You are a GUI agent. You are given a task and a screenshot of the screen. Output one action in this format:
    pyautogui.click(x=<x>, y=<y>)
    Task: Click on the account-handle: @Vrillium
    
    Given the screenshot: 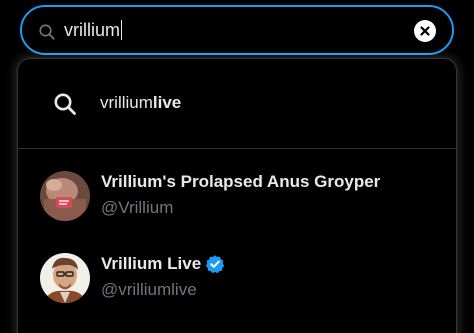 What is the action you would take?
    pyautogui.click(x=137, y=207)
    